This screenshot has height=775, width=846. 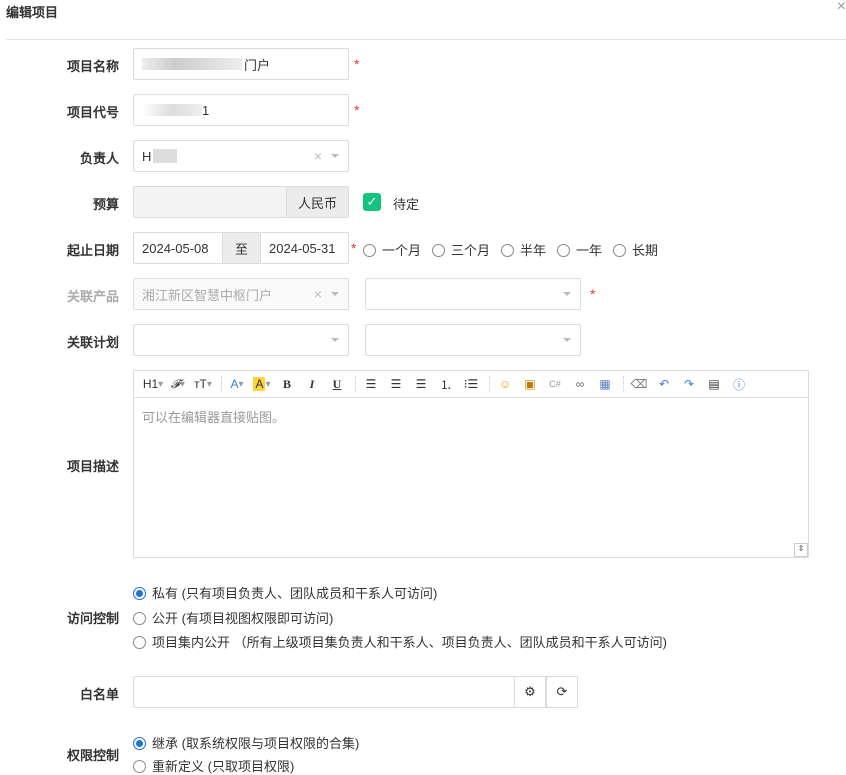 I want to click on paste-icon: ▤, so click(x=714, y=384).